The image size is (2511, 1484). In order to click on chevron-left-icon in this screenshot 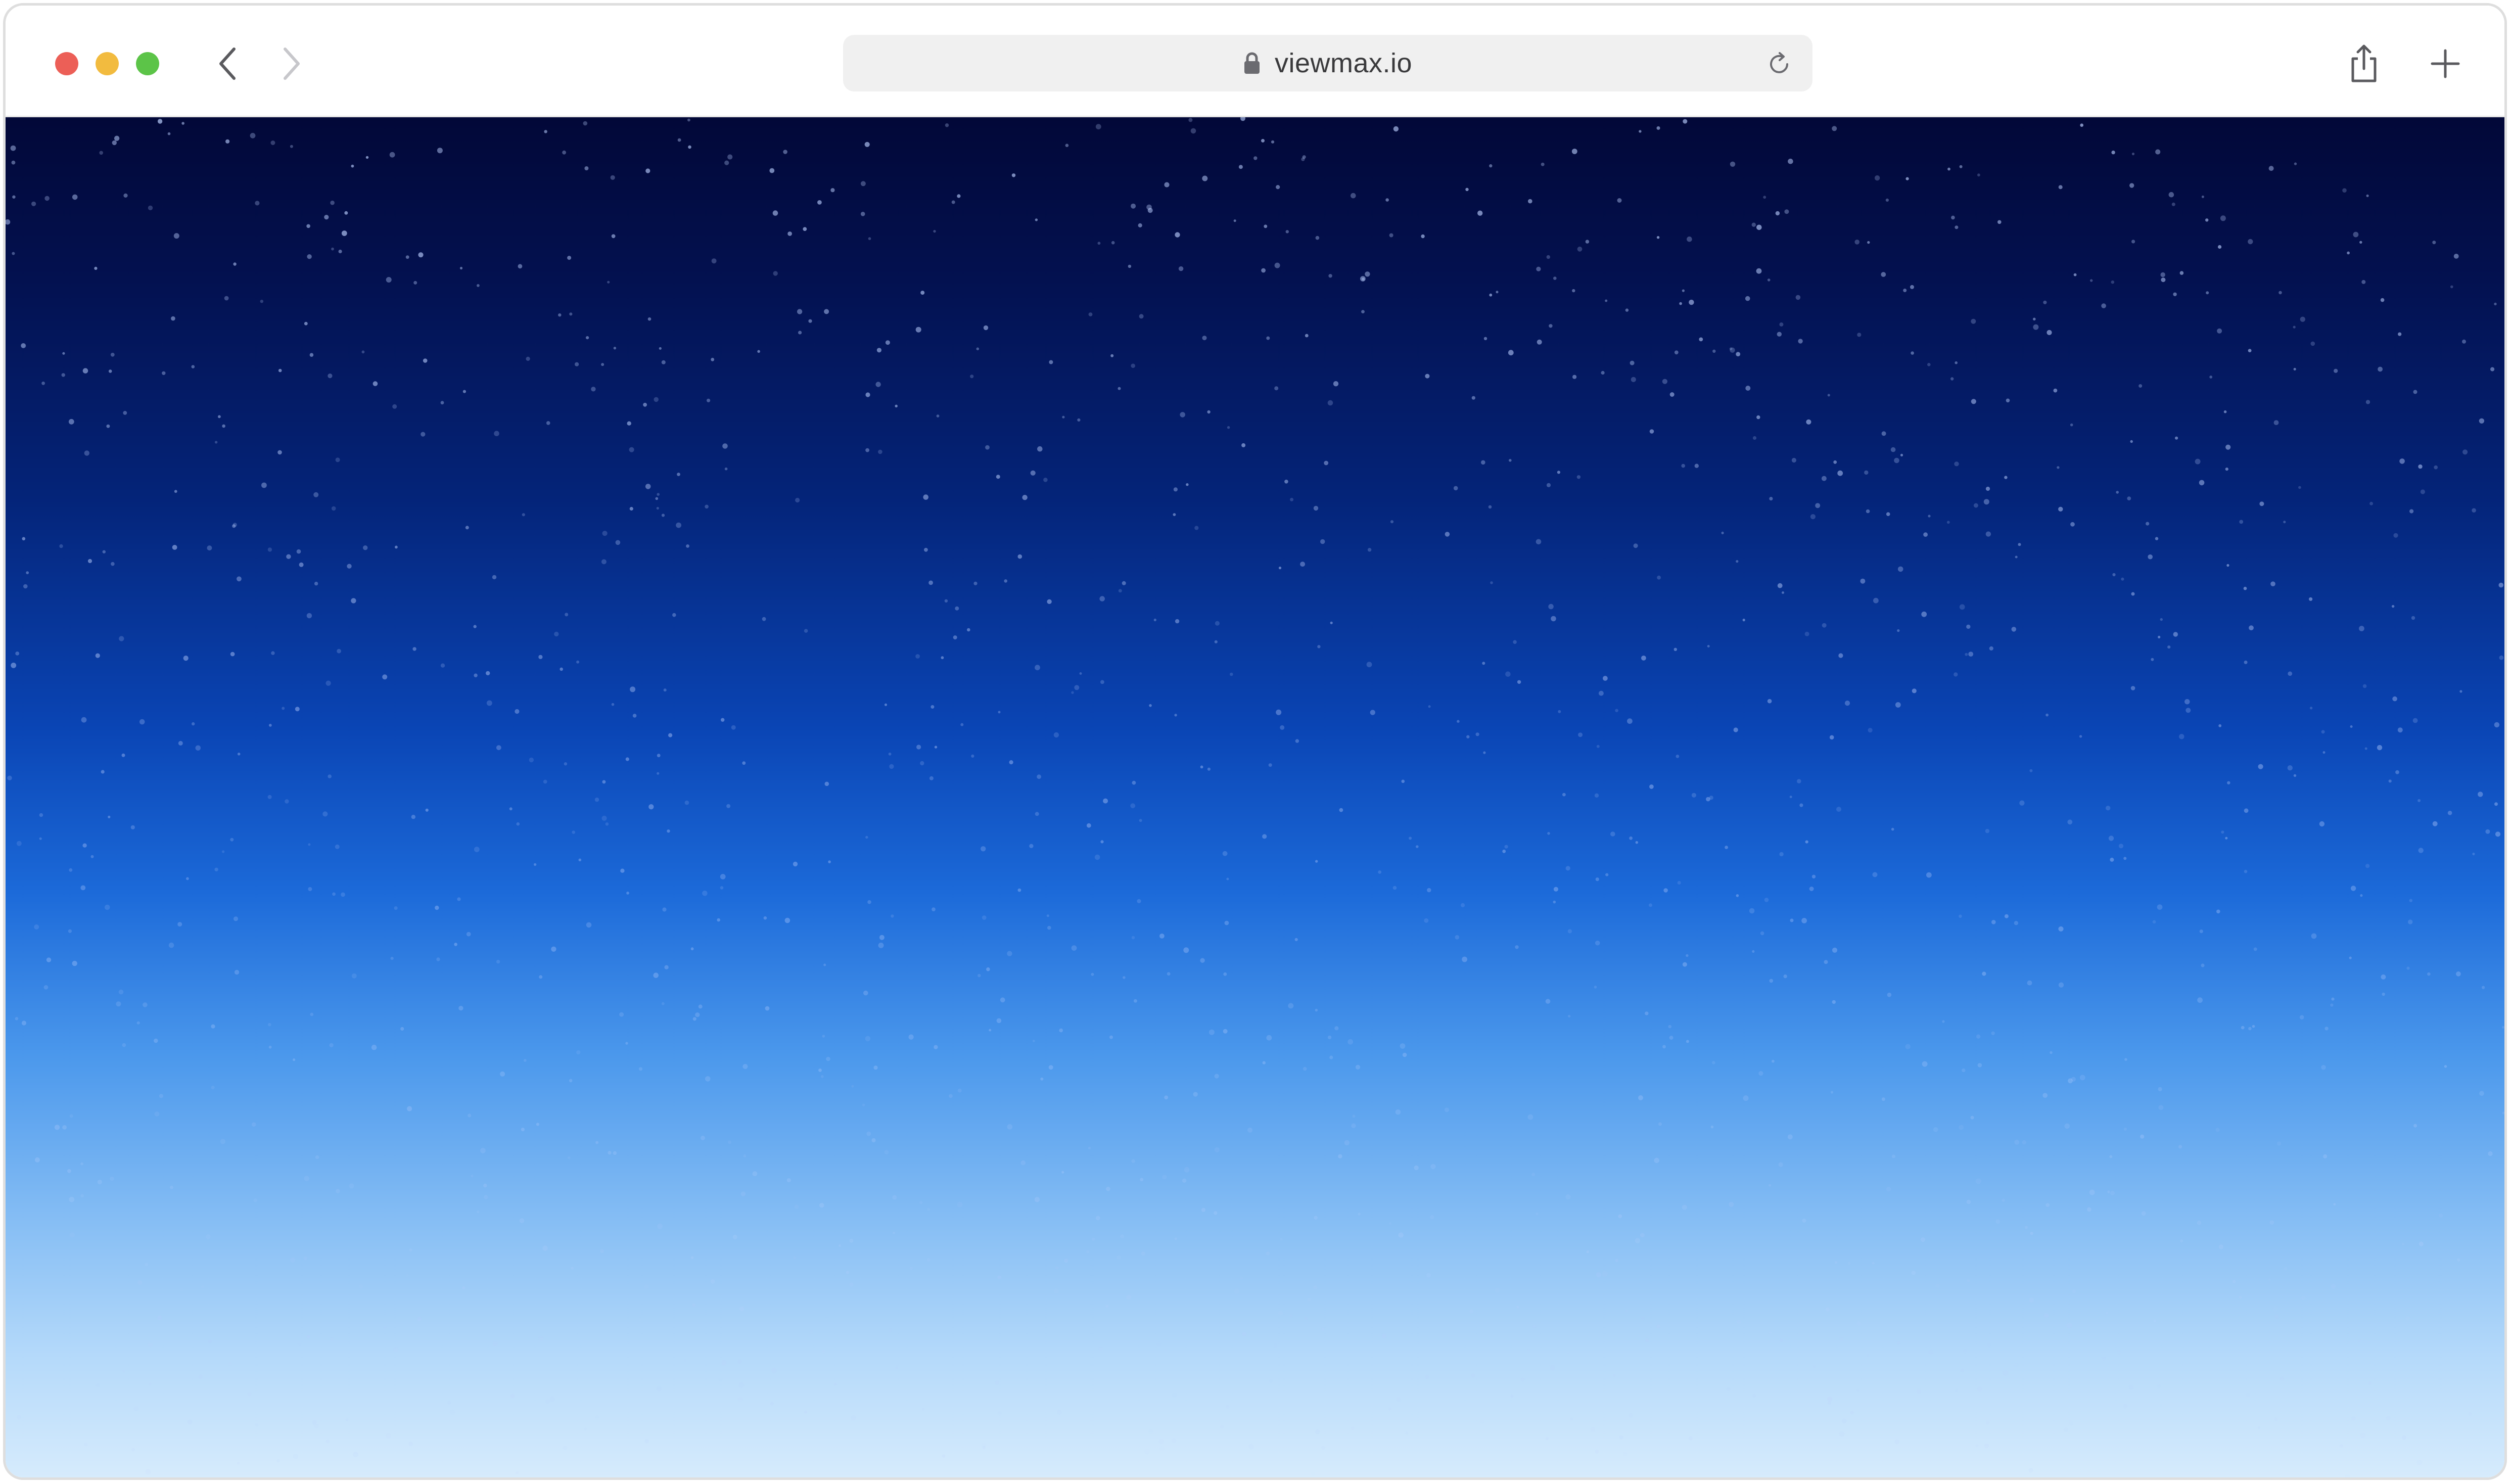, I will do `click(228, 64)`.